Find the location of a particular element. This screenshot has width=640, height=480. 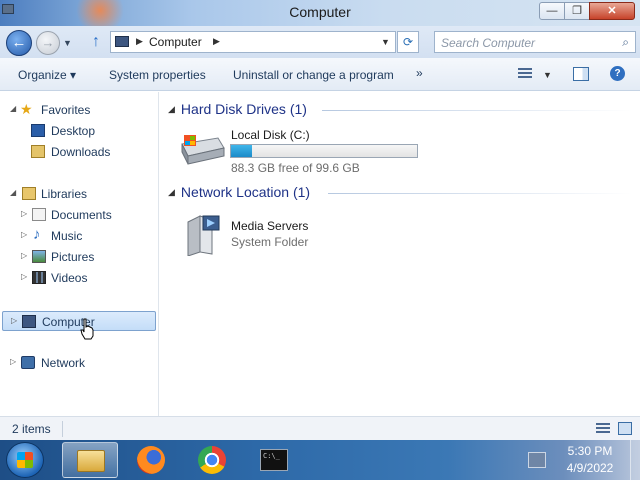

system-properties-button: System properties is located at coordinates (157, 75).